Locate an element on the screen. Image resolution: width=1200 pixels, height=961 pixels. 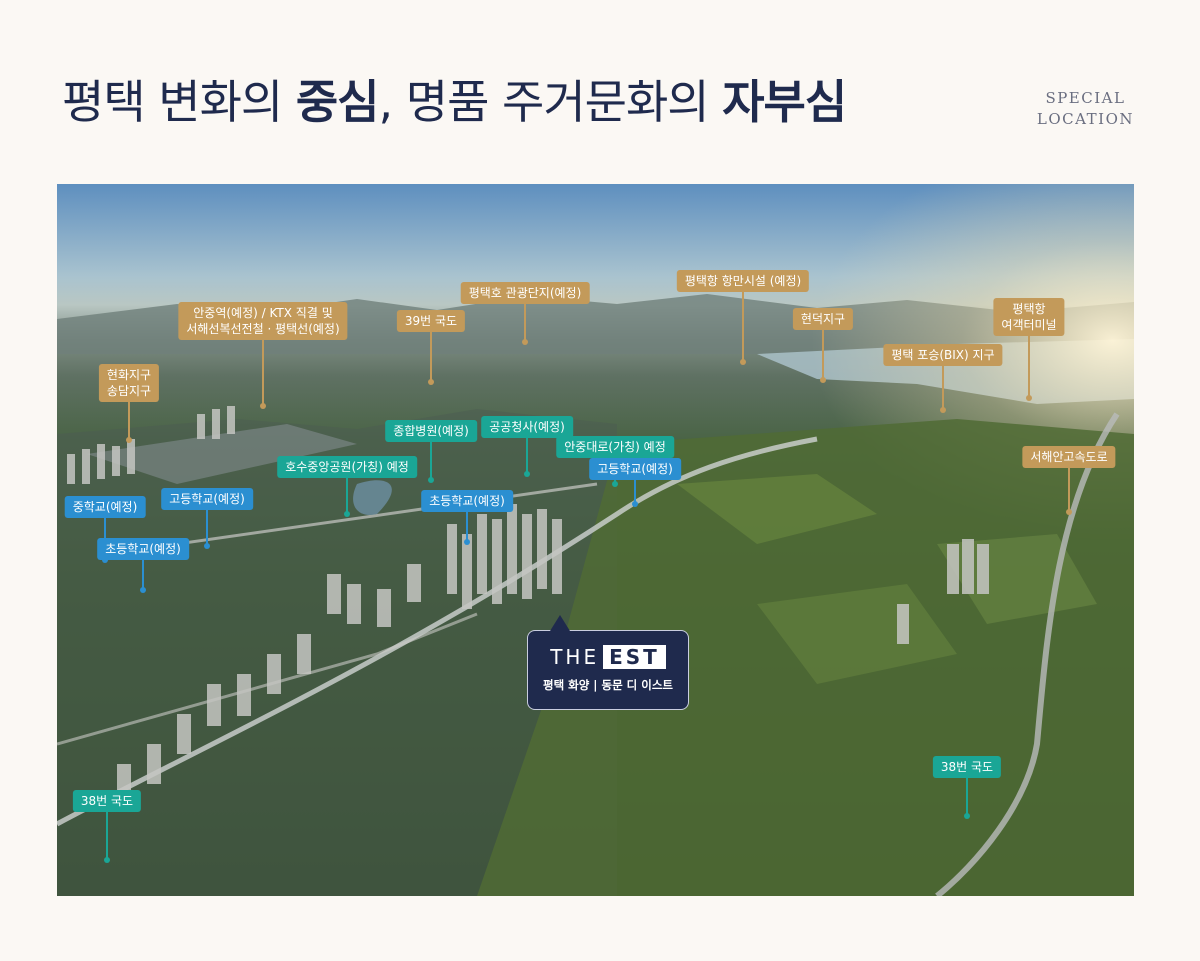
middle-school-label: 중학교(예정) is located at coordinates (105, 507).